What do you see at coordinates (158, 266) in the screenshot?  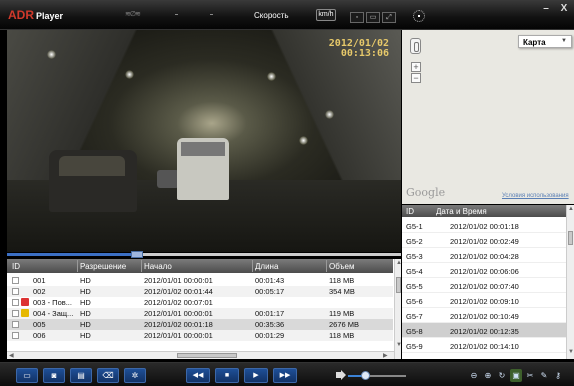 I see `column-header: Начало` at bounding box center [158, 266].